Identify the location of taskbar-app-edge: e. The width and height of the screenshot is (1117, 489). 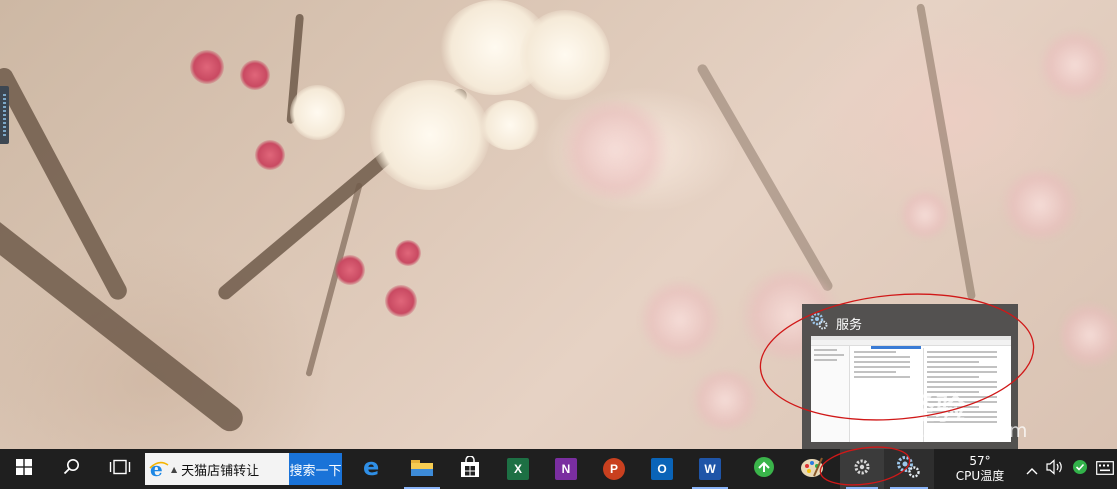
(374, 469).